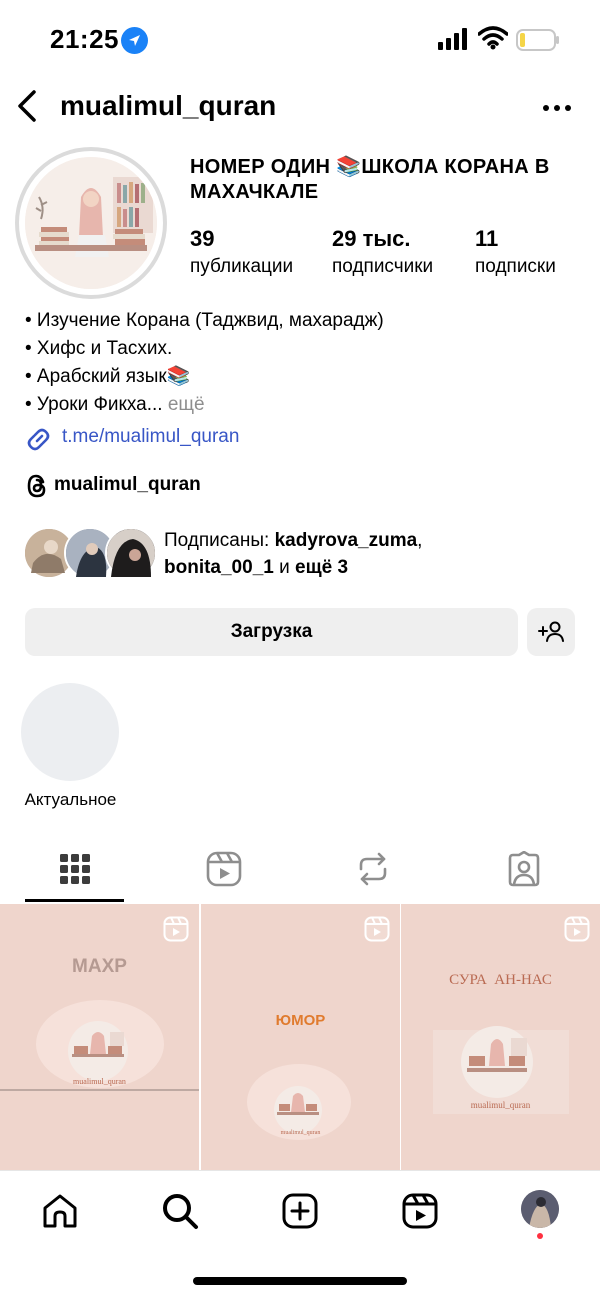 The height and width of the screenshot is (1297, 600). Describe the element at coordinates (271, 632) in the screenshot. I see `loading-button: Загрузка` at that location.